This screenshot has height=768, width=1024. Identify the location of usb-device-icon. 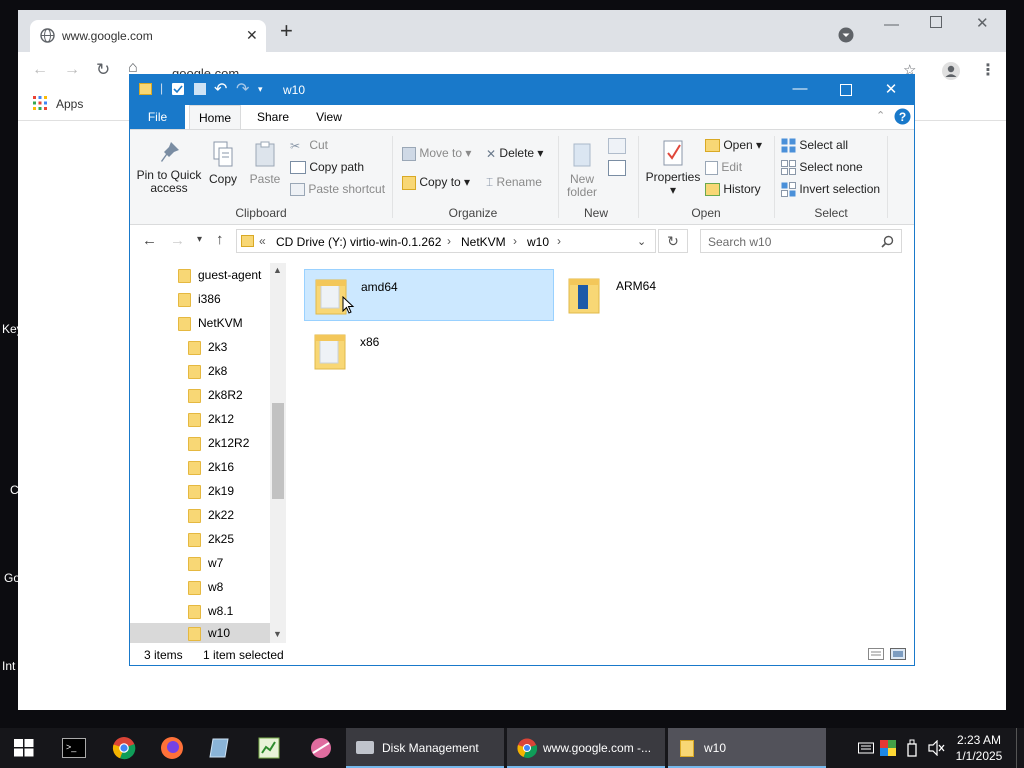
(912, 748).